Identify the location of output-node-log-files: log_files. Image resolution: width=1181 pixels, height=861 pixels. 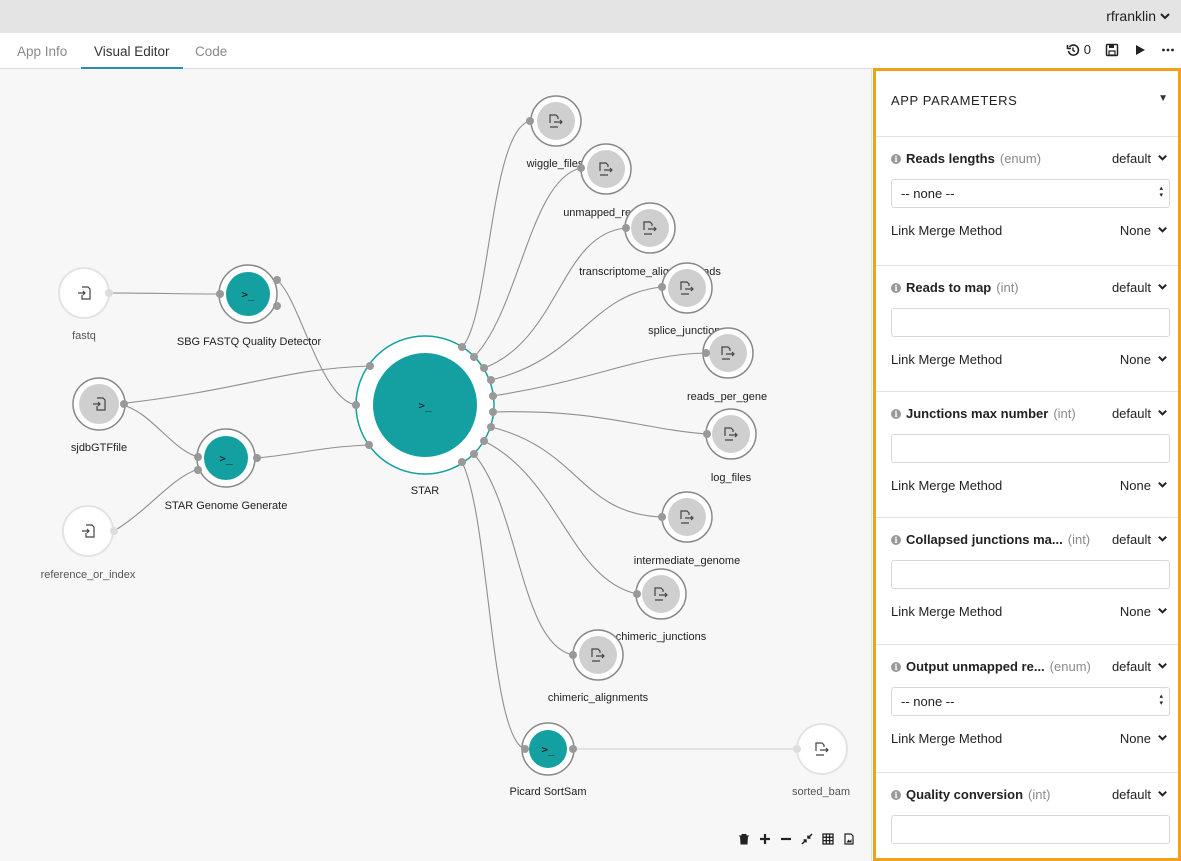
(730, 446).